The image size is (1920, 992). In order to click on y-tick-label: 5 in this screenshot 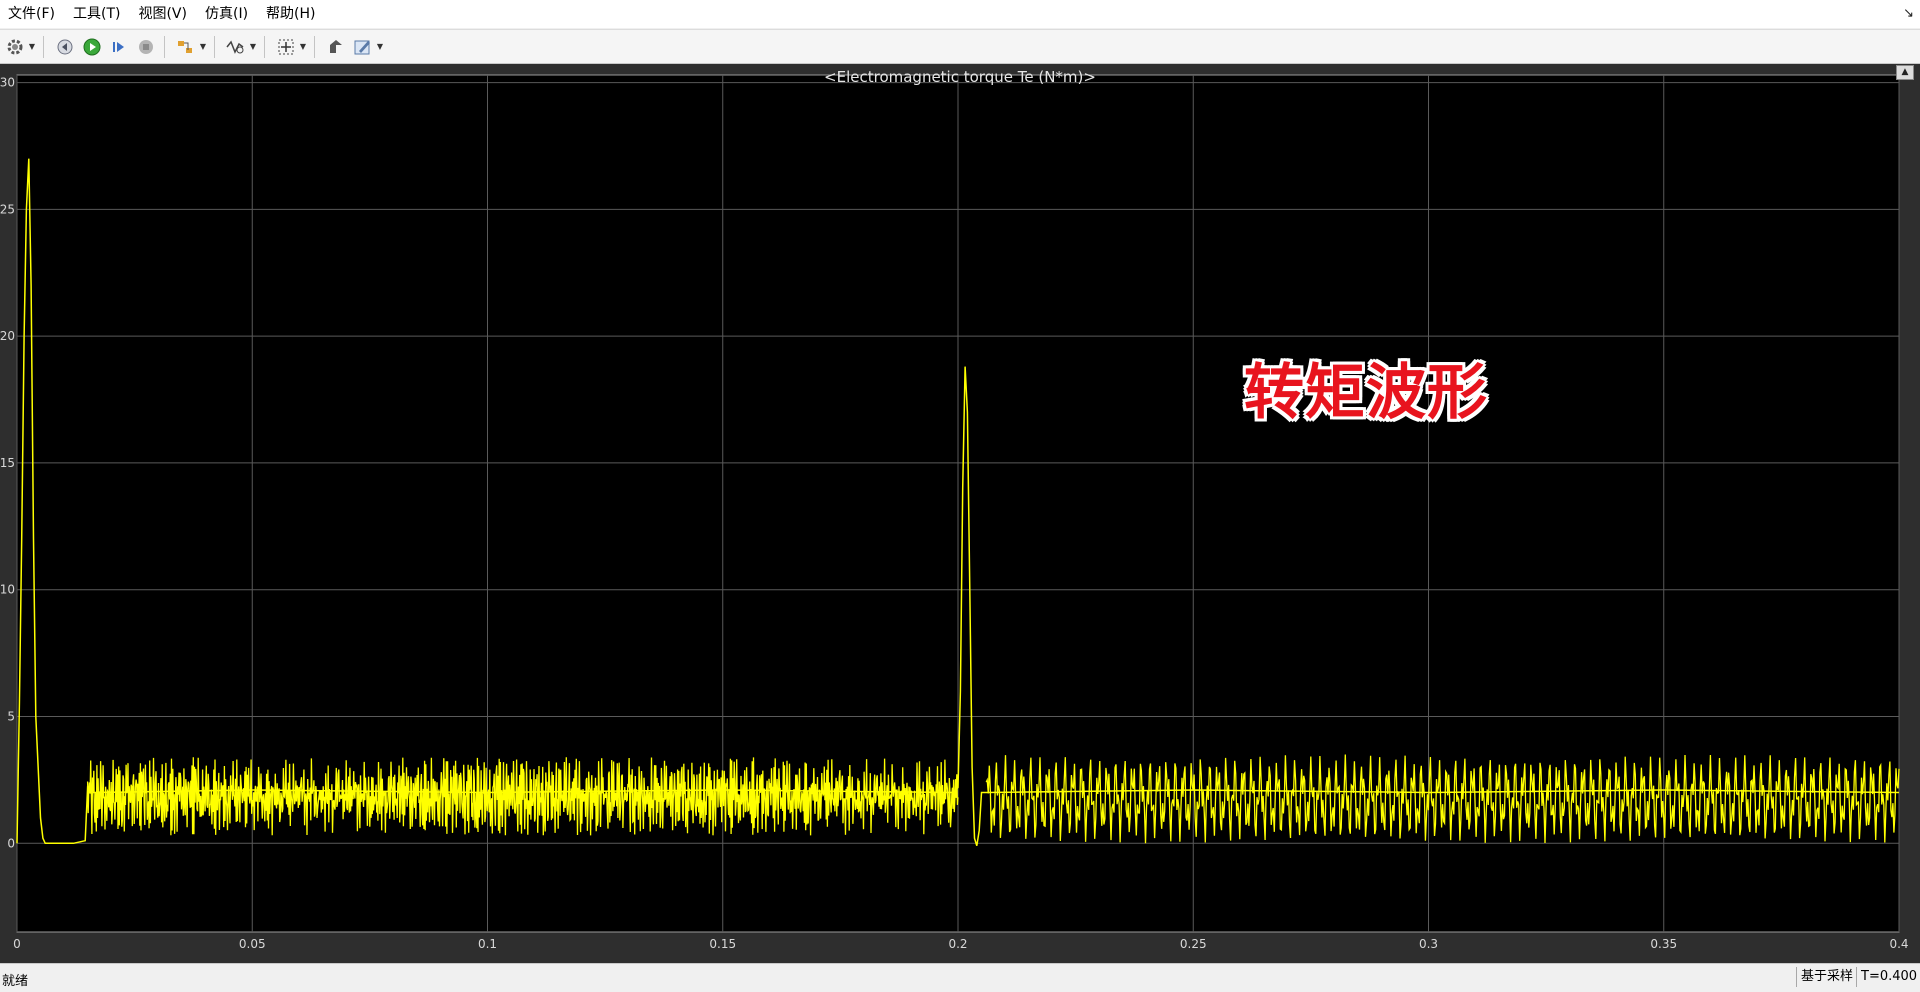, I will do `click(11, 716)`.